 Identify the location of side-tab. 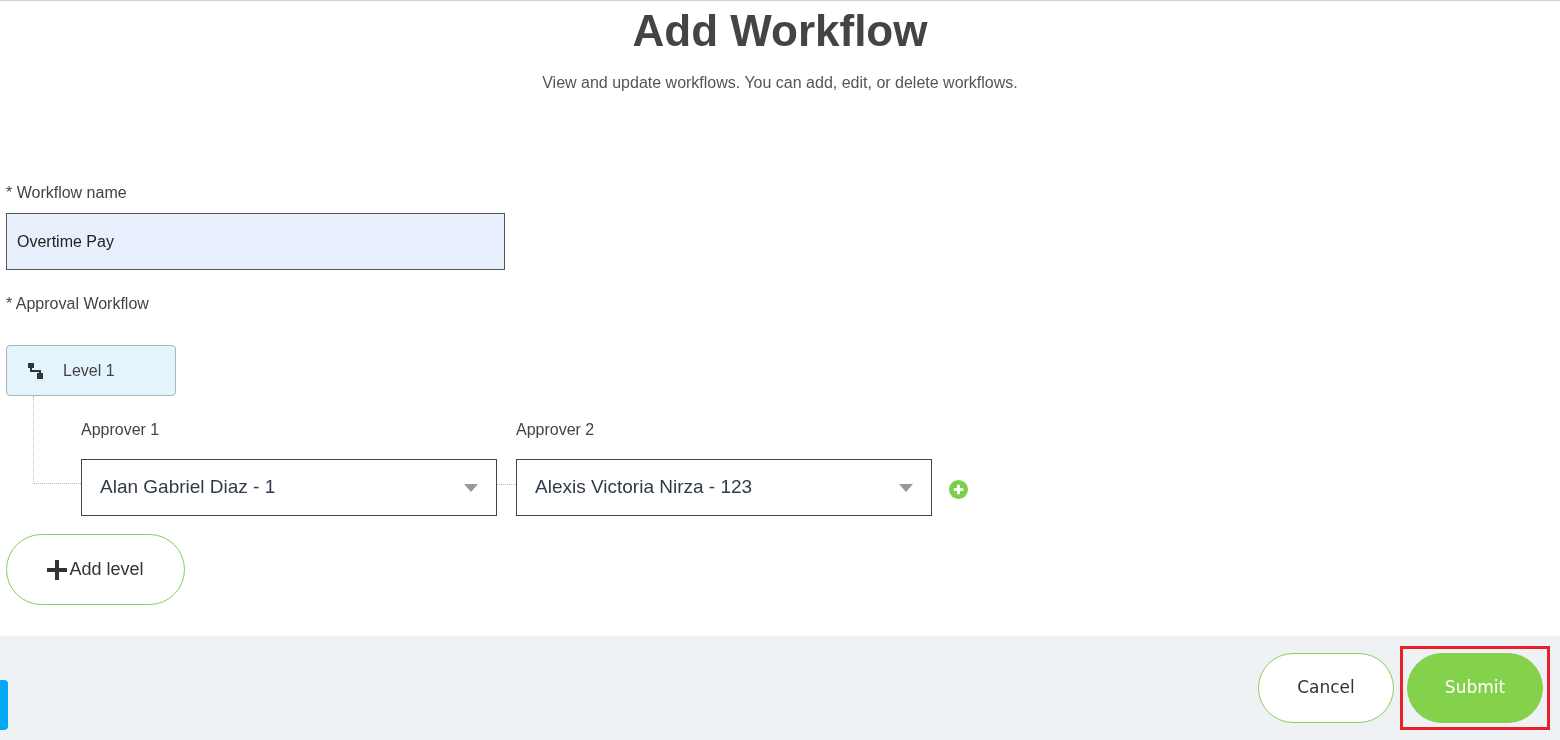
(4, 705).